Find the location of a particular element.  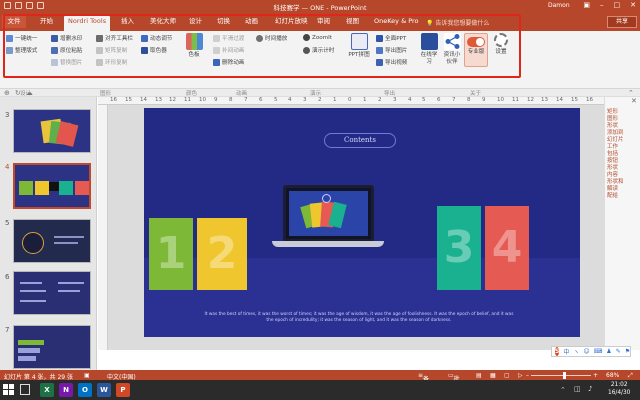

fit-slide-icon: ⤢ is located at coordinates (630, 376).